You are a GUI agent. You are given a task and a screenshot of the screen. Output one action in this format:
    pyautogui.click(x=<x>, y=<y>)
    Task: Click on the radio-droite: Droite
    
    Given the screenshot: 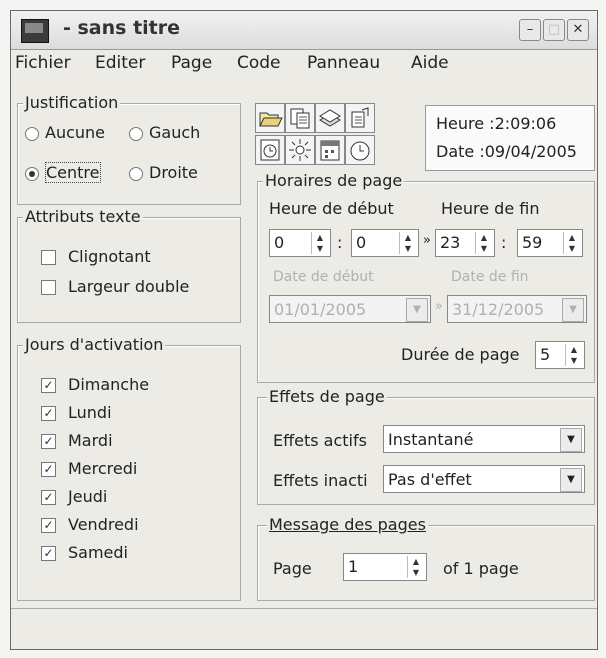 What is the action you would take?
    pyautogui.click(x=163, y=172)
    